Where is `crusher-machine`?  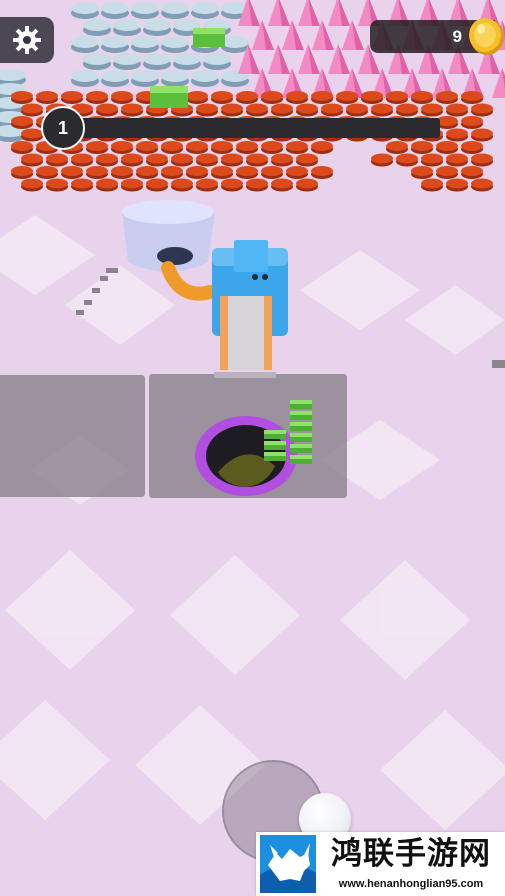
crusher-machine is located at coordinates (250, 309).